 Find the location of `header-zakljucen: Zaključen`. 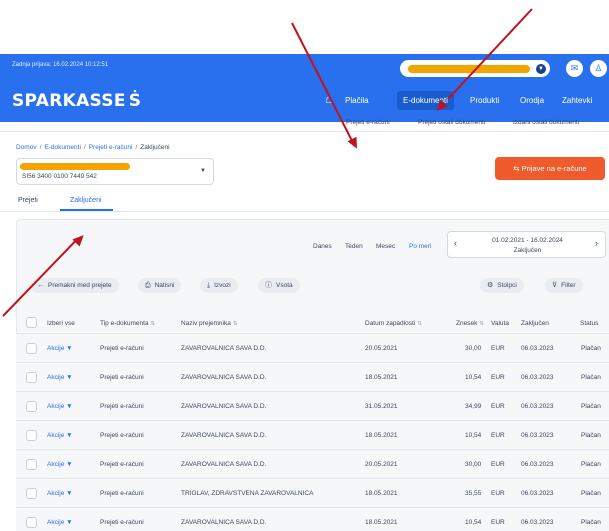

header-zakljucen: Zaključen is located at coordinates (535, 323).